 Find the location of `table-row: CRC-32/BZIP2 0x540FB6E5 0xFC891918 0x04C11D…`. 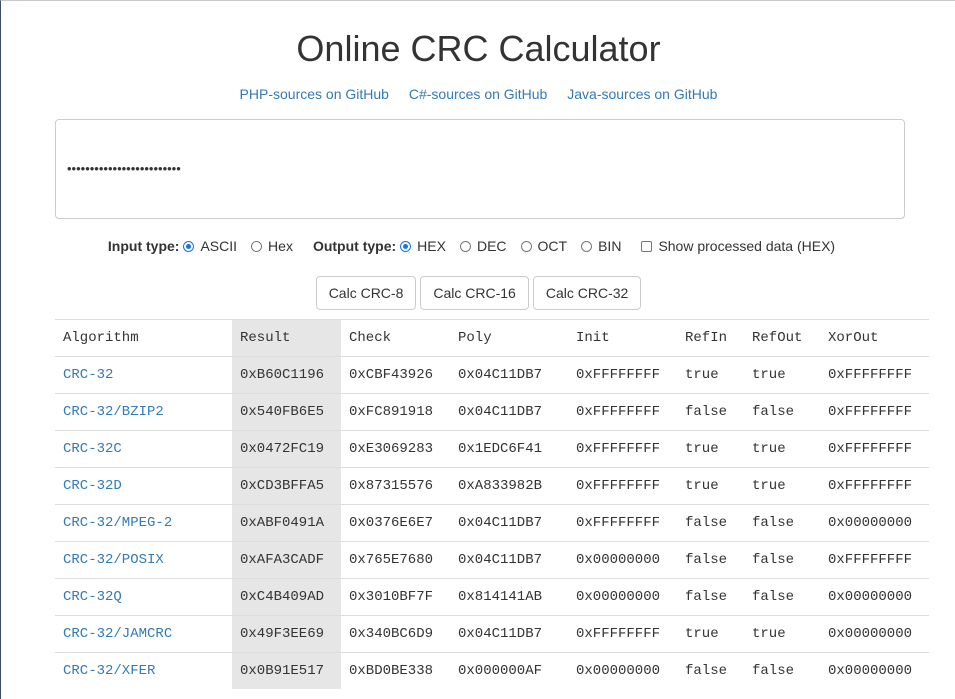

table-row: CRC-32/BZIP2 0x540FB6E5 0xFC891918 0x04C11D… is located at coordinates (492, 412).